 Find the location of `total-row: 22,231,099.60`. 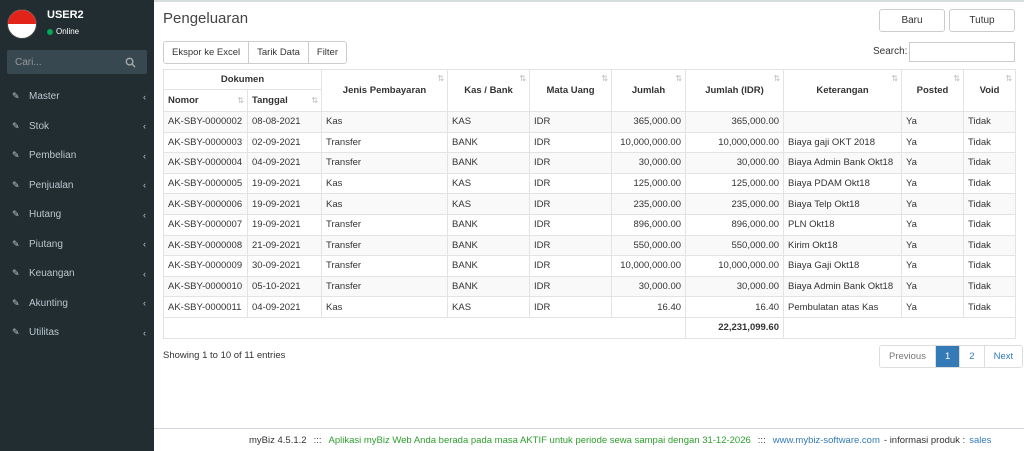

total-row: 22,231,099.60 is located at coordinates (589, 327).